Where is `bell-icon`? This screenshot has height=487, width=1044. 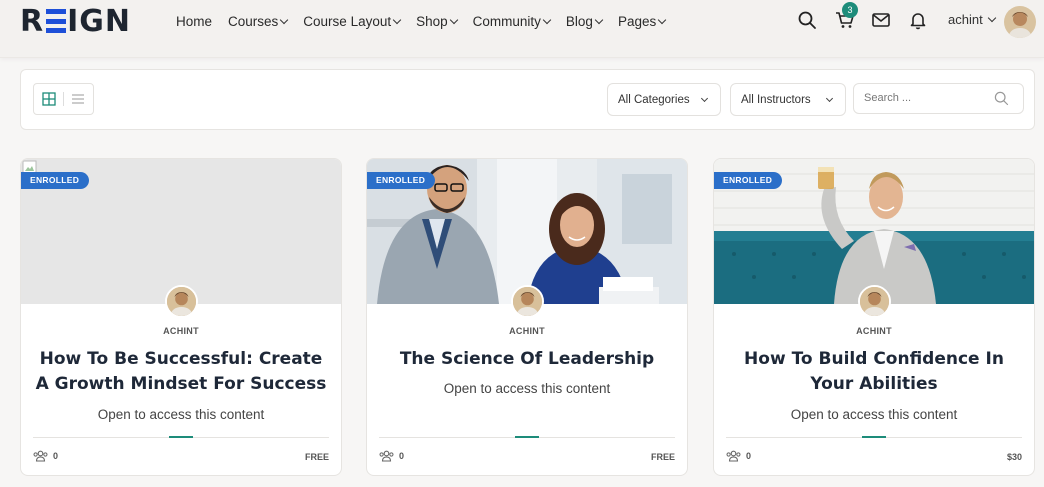
bell-icon is located at coordinates (918, 20).